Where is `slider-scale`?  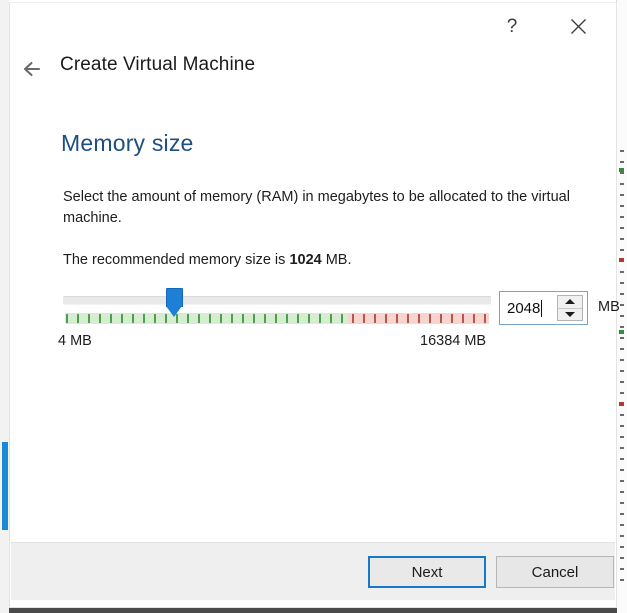 slider-scale is located at coordinates (277, 318).